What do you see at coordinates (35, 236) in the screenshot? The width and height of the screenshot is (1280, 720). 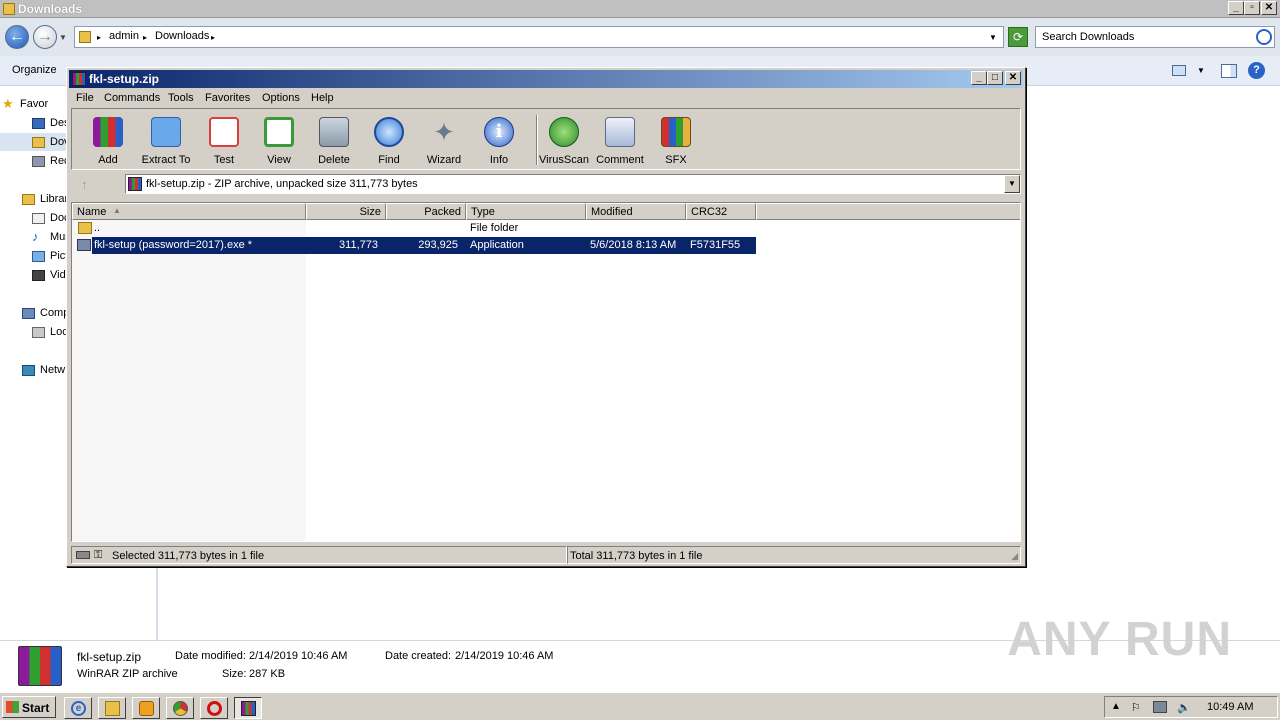 I see `music-icon: ♪` at bounding box center [35, 236].